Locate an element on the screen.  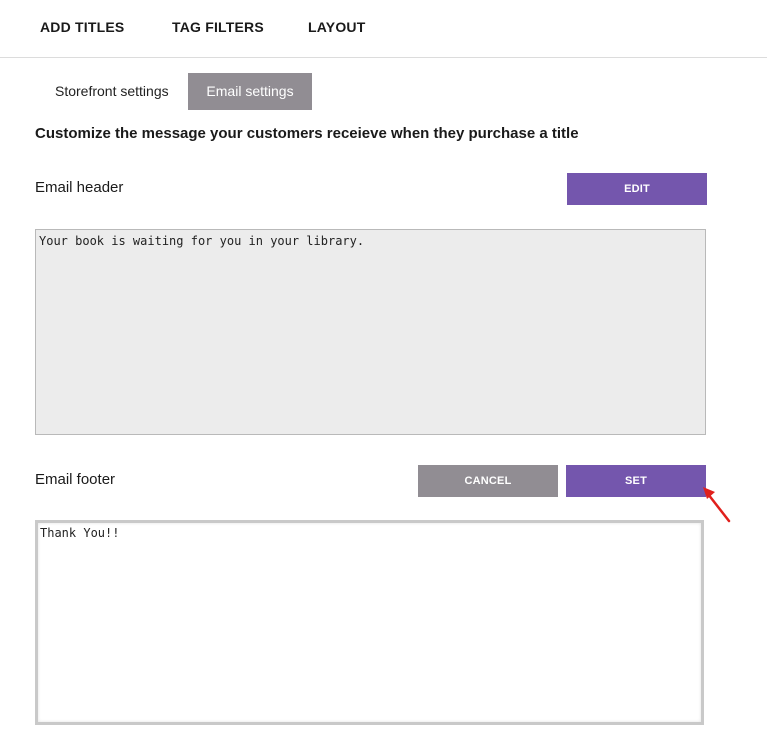
cancel-button: CANCEL is located at coordinates (488, 481).